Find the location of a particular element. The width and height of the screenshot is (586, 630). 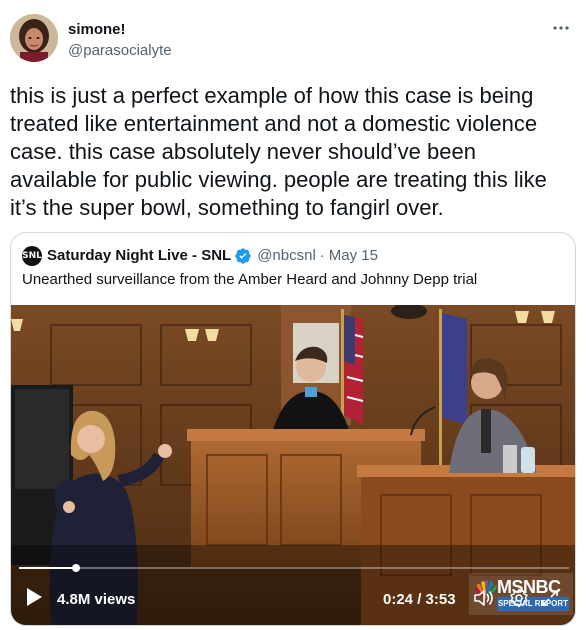

video-timecode: 0:24 / 3:53 is located at coordinates (419, 599).